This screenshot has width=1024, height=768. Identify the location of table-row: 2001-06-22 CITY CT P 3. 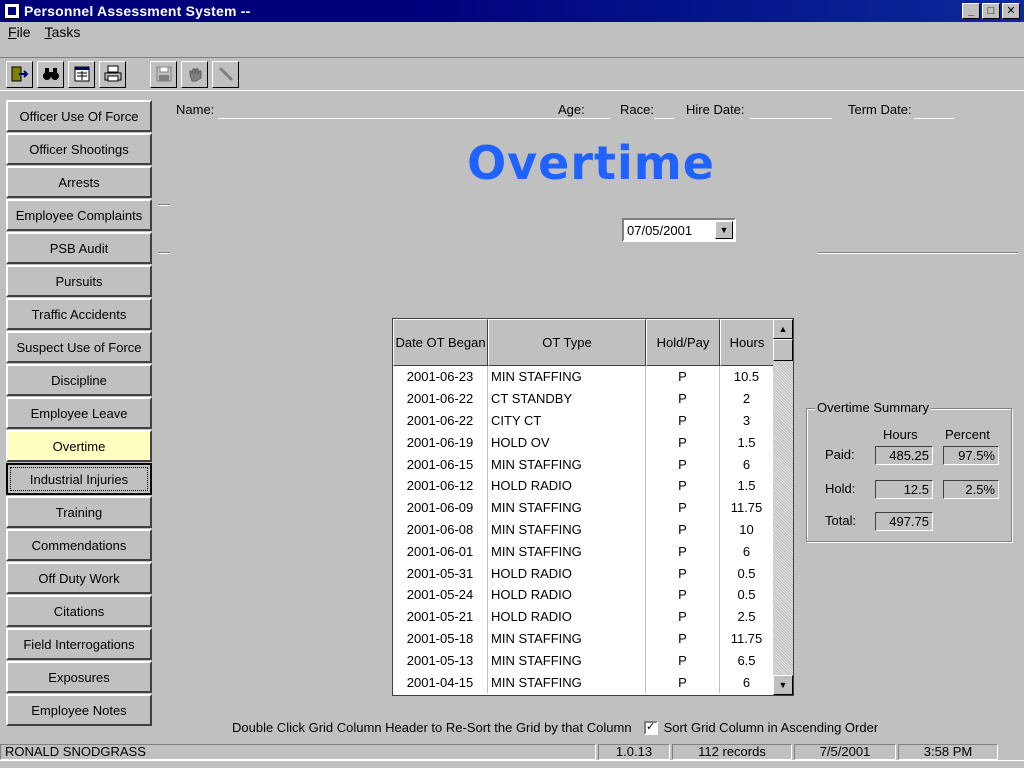
(583, 420).